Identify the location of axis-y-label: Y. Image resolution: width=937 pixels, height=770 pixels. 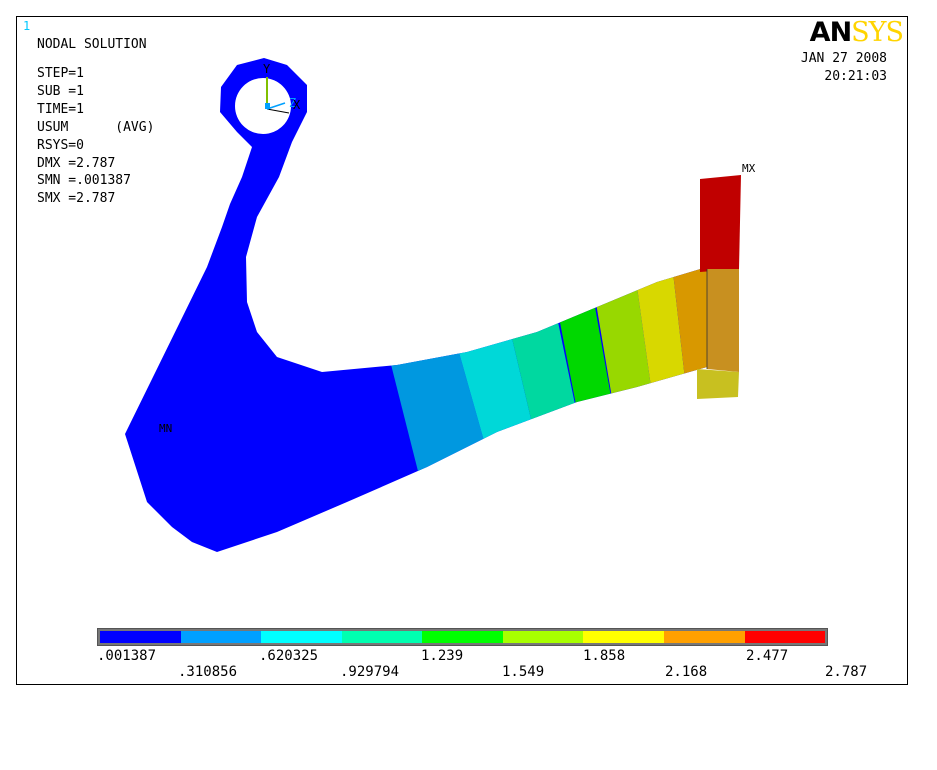
(267, 69).